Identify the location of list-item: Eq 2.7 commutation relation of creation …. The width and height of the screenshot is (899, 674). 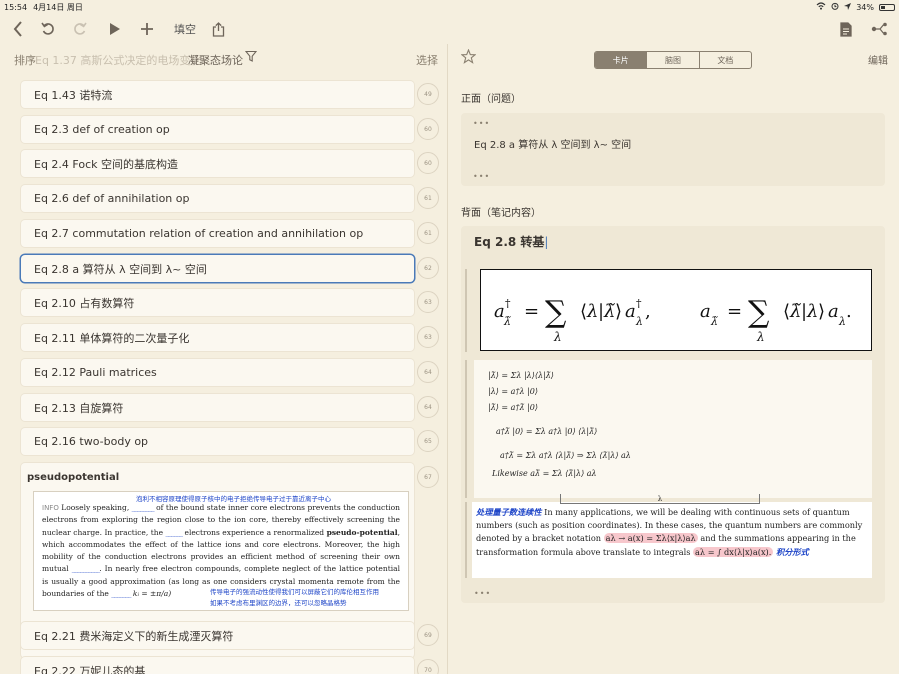
(217, 233).